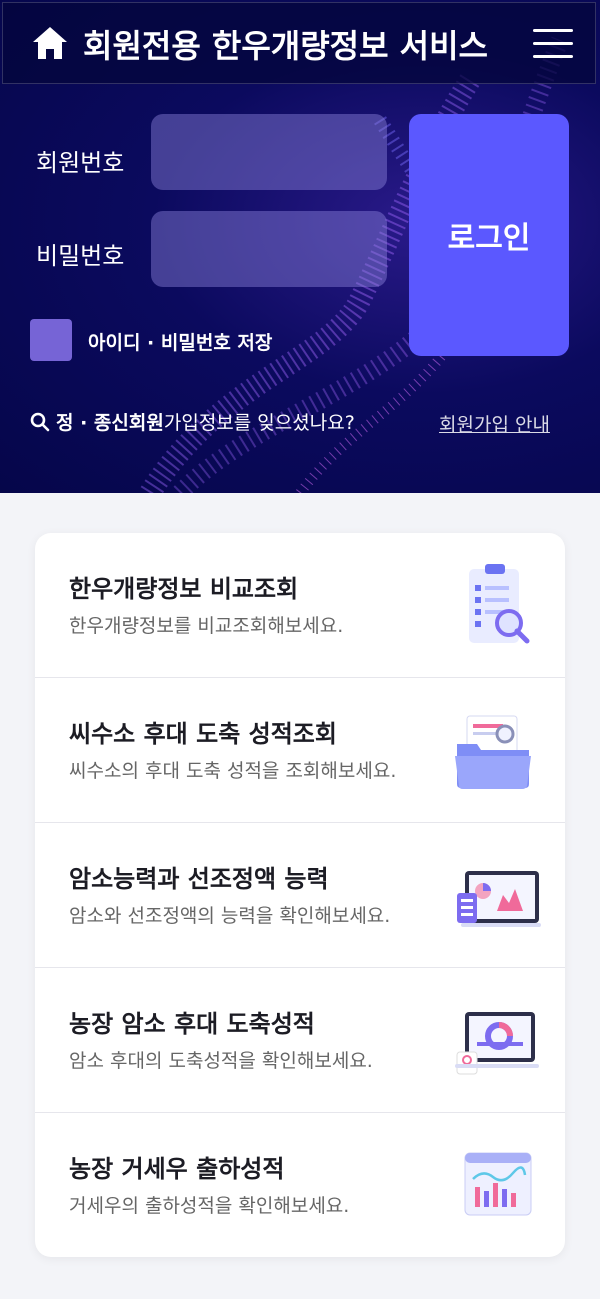 The image size is (600, 1299). I want to click on menu-item-title: 씨수소 후대 도축 성적조회, so click(203, 734).